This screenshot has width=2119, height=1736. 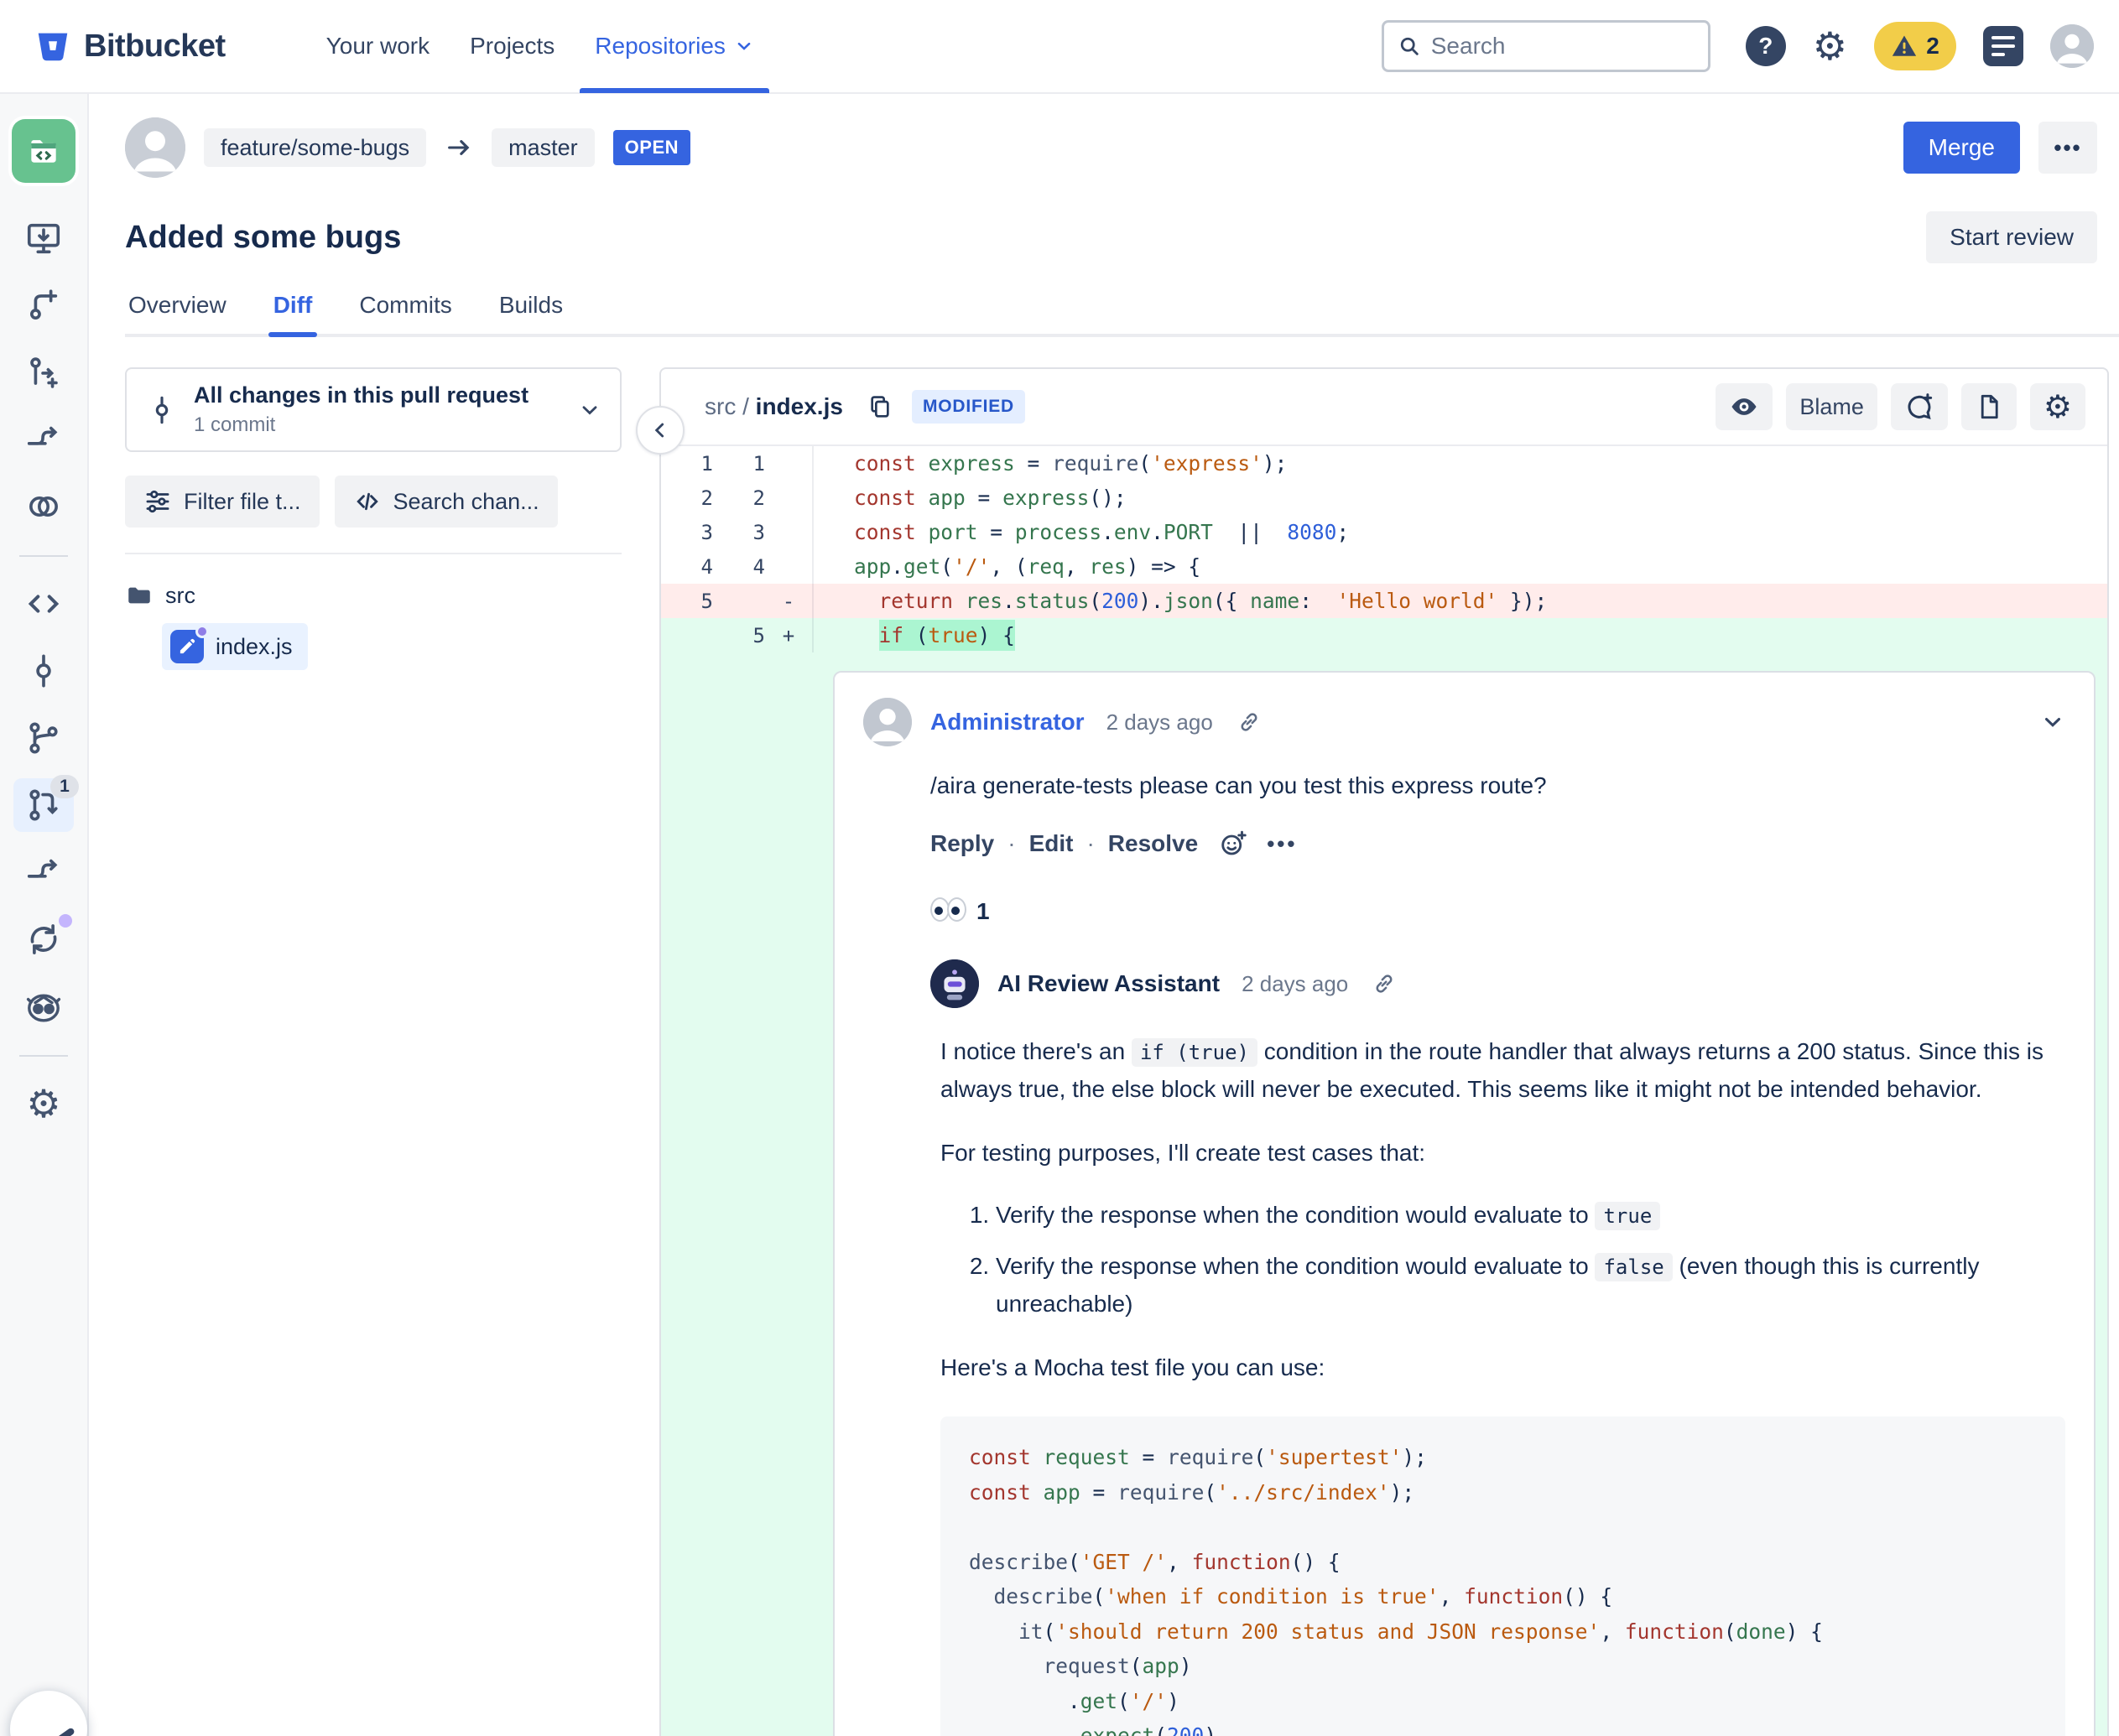 What do you see at coordinates (254, 646) in the screenshot?
I see `file-label: index.js` at bounding box center [254, 646].